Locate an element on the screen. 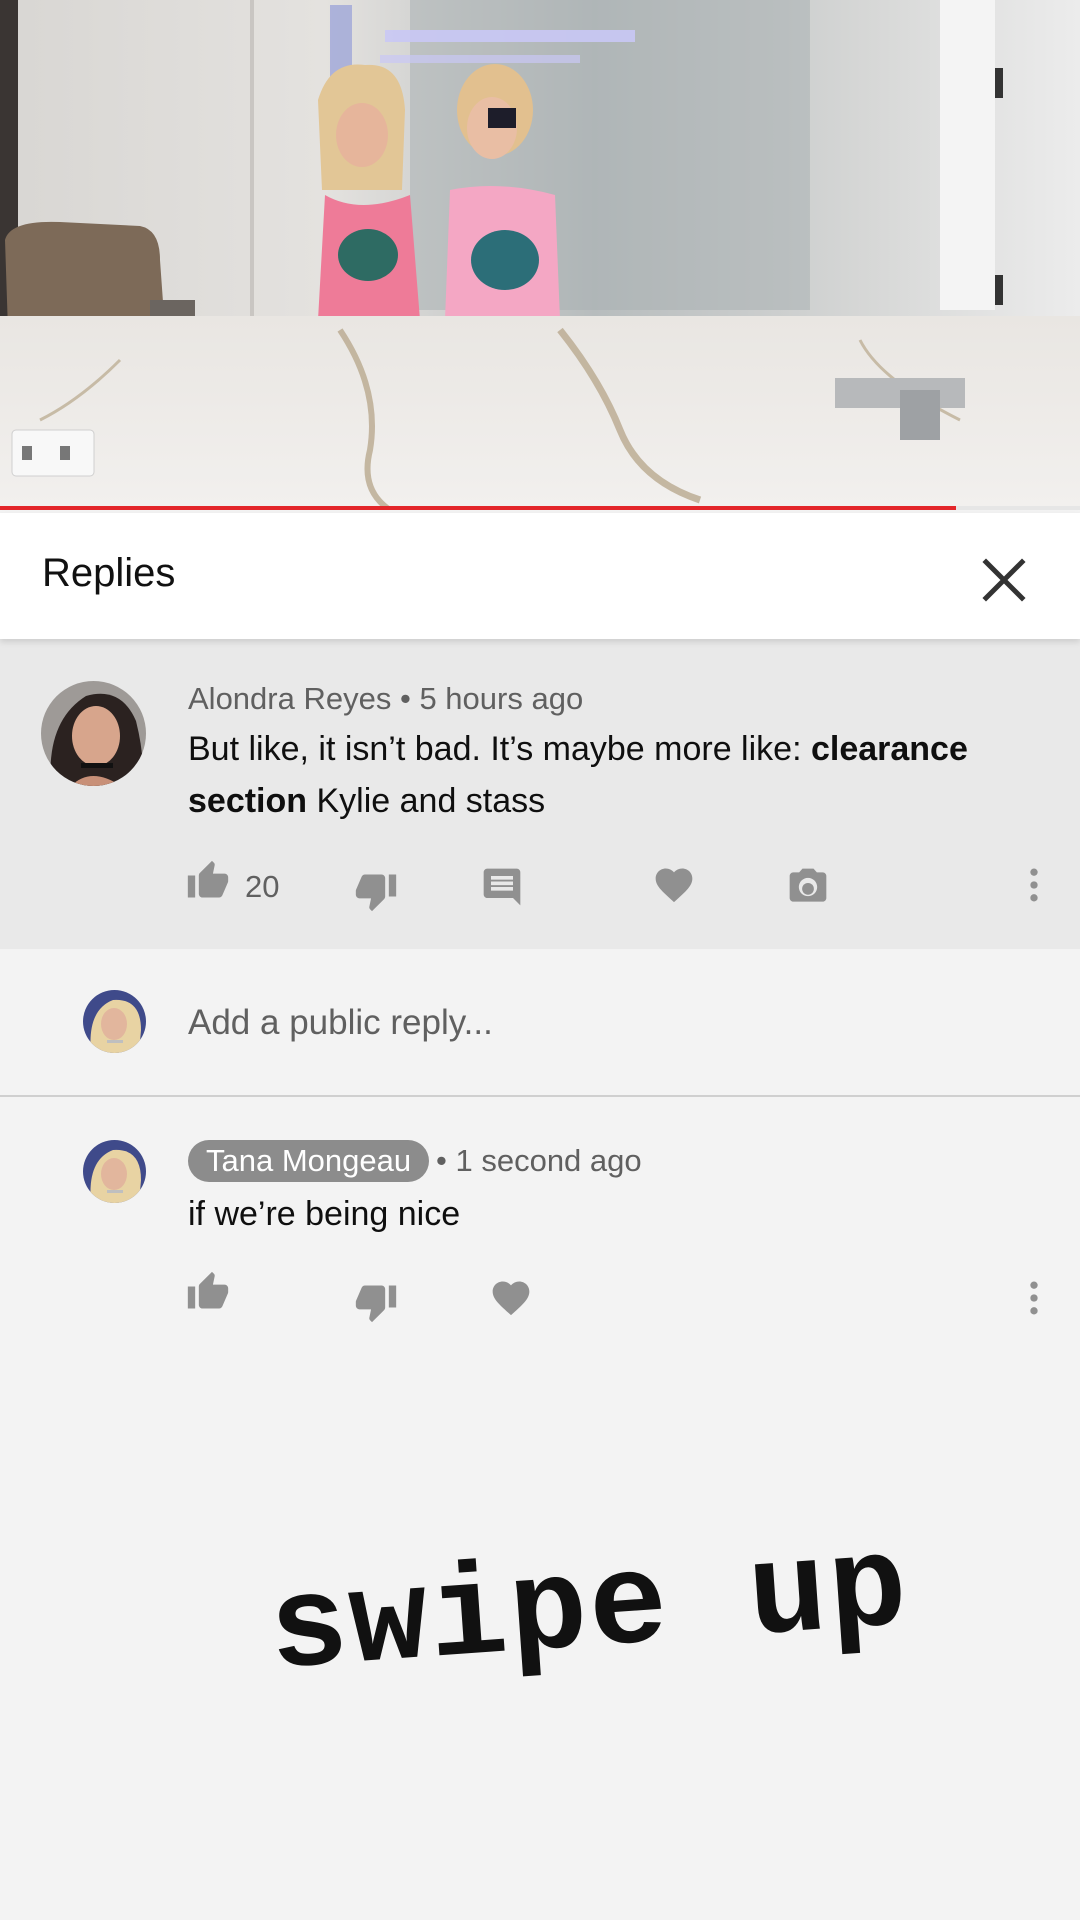  reply-text: if we’re being nice is located at coordinates (324, 1214).